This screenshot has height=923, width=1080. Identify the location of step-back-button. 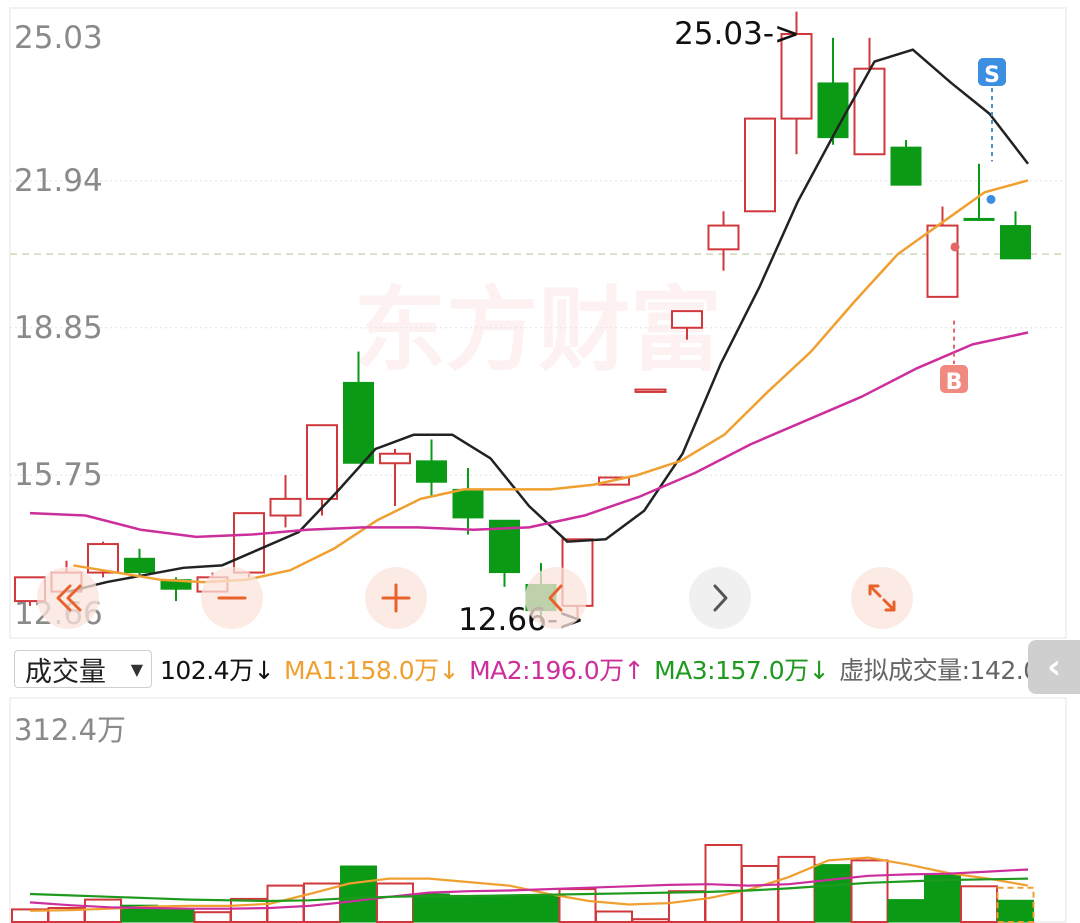
(556, 598).